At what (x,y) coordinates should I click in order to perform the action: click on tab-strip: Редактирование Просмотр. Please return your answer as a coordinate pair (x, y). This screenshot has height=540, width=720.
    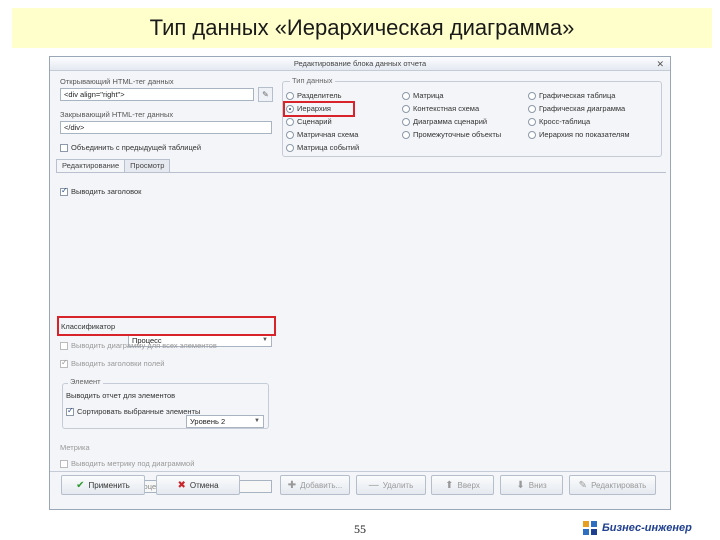
    Looking at the image, I should click on (113, 165).